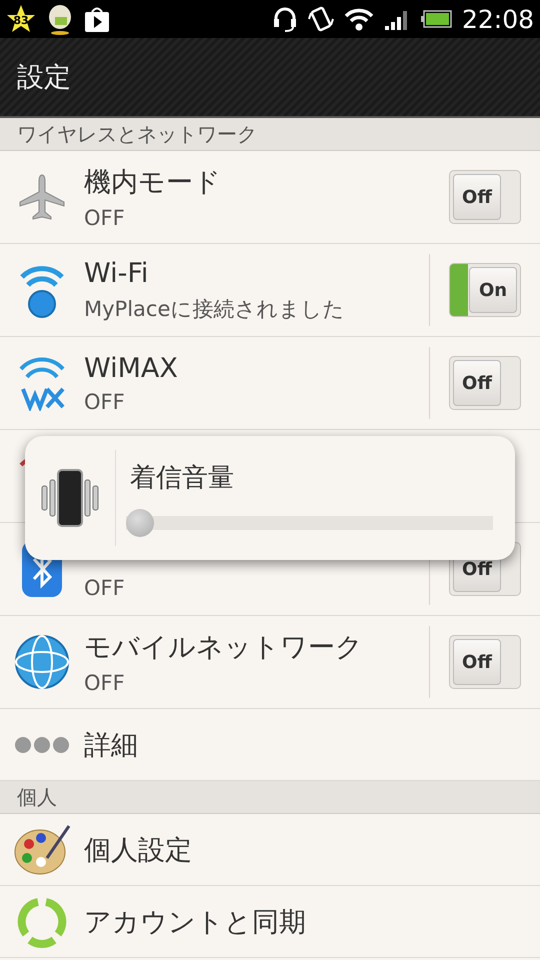 This screenshot has height=960, width=540. What do you see at coordinates (111, 745) in the screenshot?
I see `setting-title: 詳細` at bounding box center [111, 745].